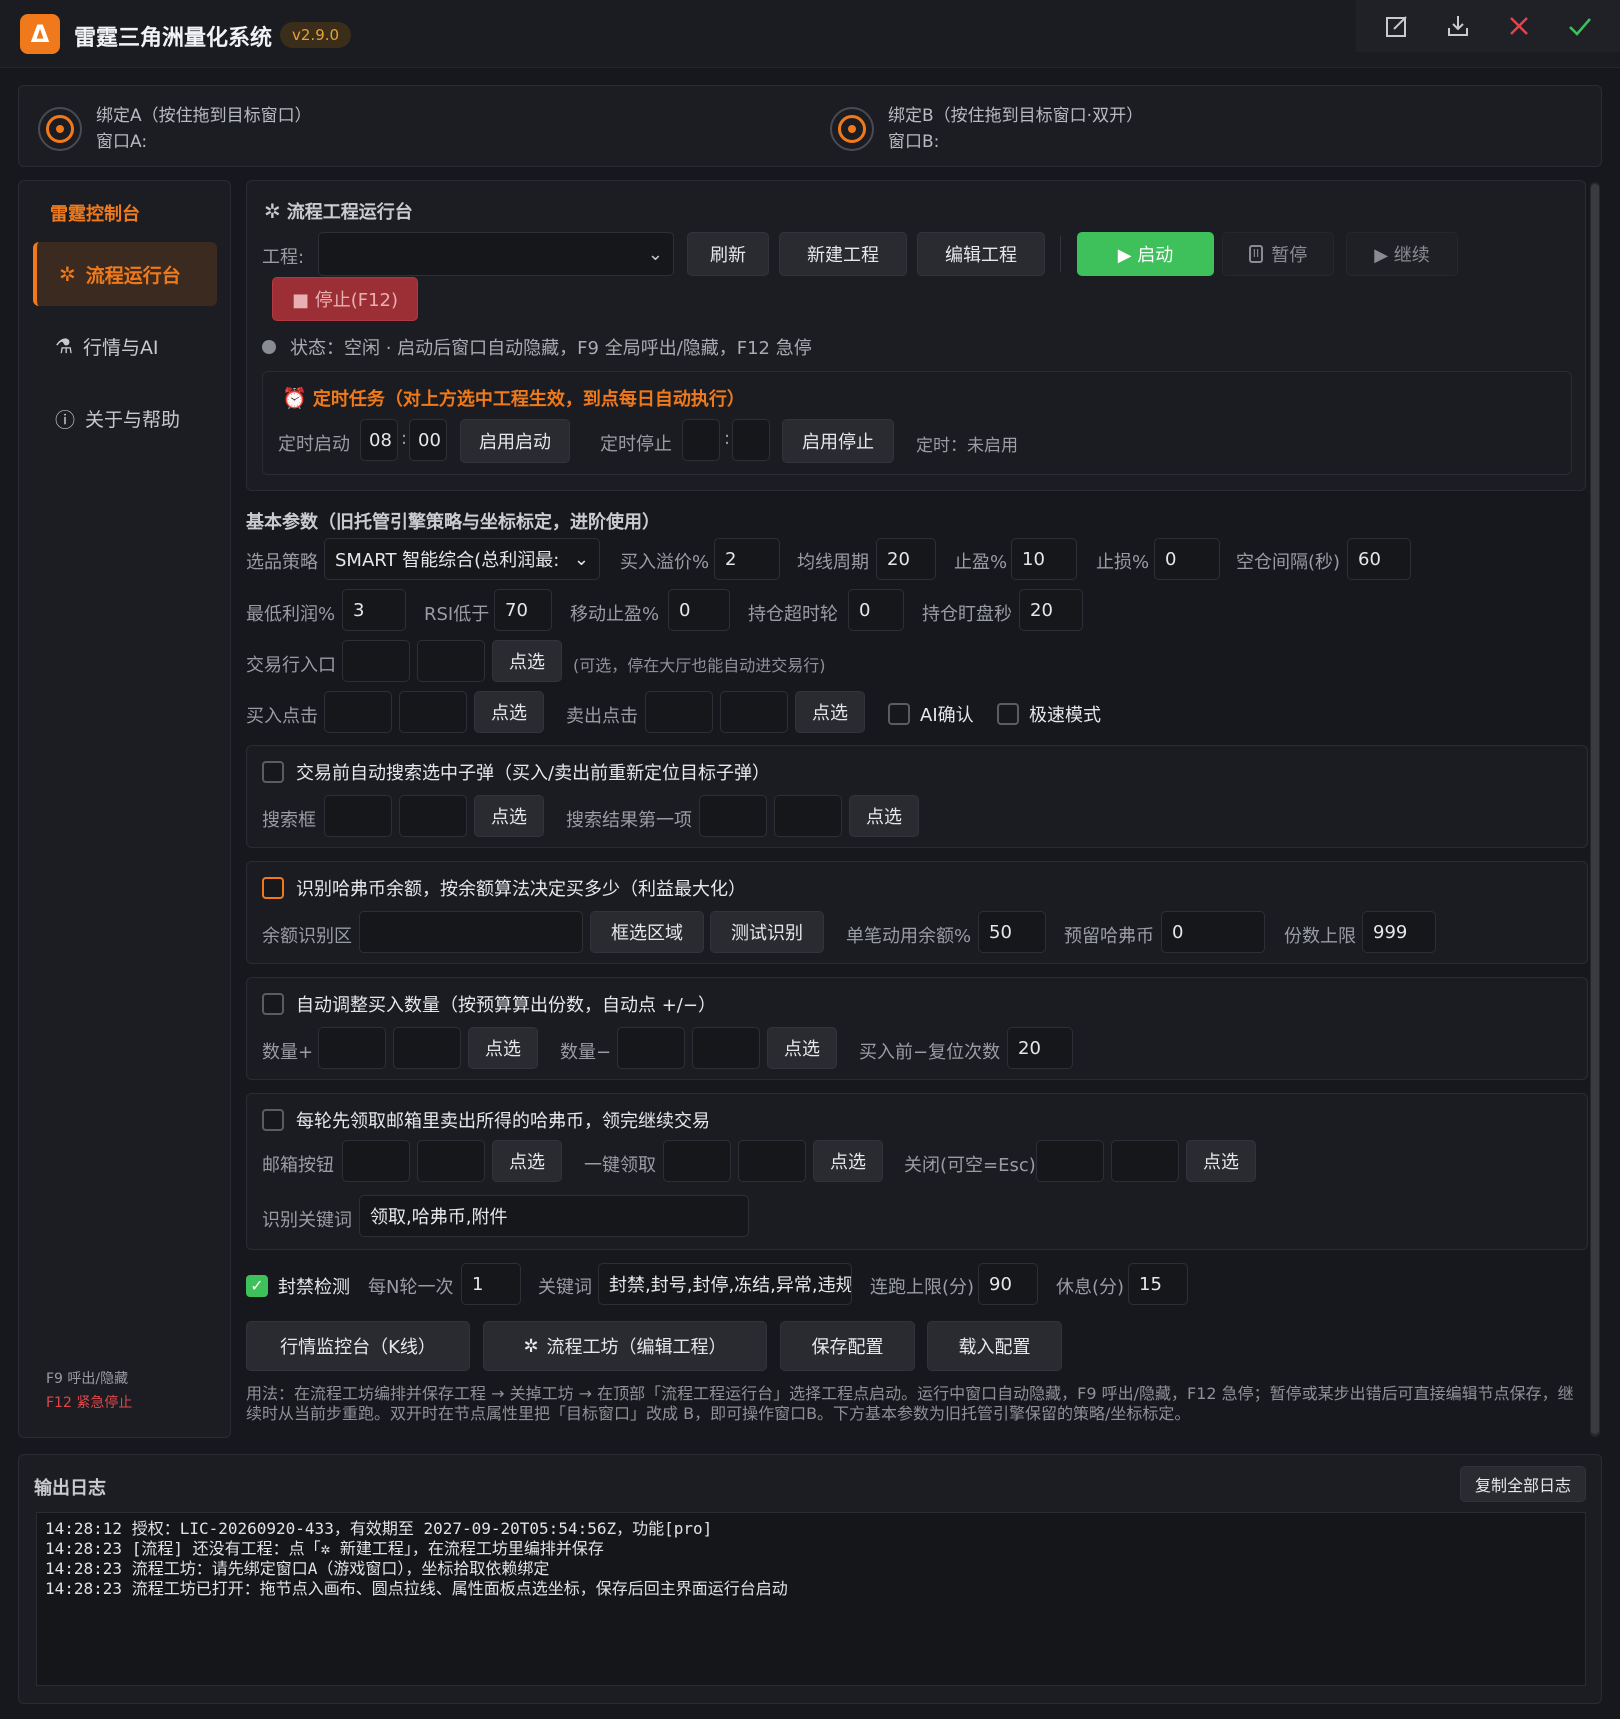 The image size is (1620, 1719). Describe the element at coordinates (772, 1161) in the screenshot. I see `claim-y-input` at that location.